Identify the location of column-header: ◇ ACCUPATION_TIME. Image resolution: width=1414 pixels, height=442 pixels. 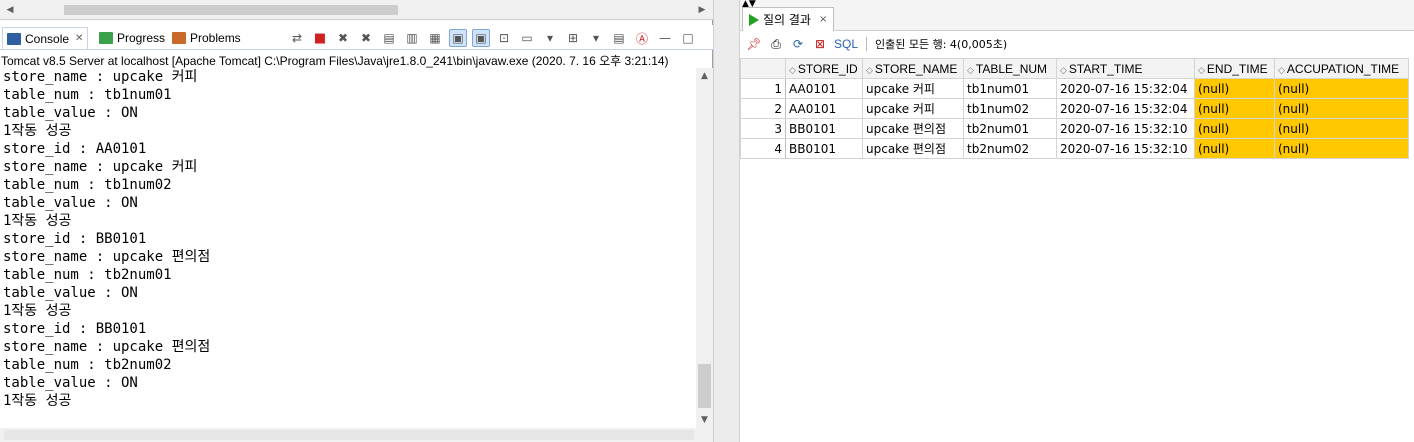
(1341, 68).